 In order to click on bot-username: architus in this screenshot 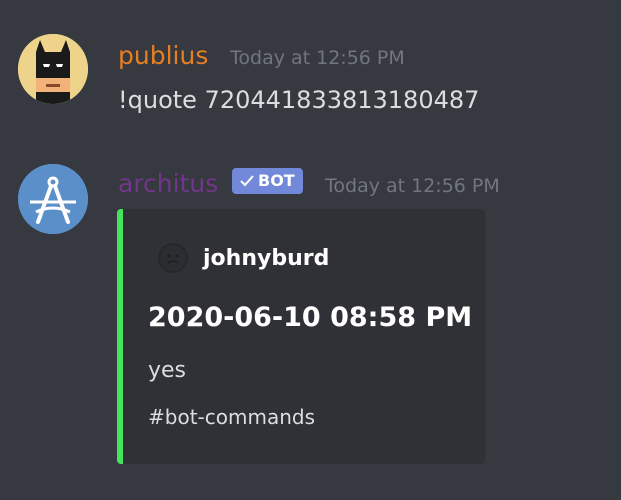, I will do `click(168, 184)`.